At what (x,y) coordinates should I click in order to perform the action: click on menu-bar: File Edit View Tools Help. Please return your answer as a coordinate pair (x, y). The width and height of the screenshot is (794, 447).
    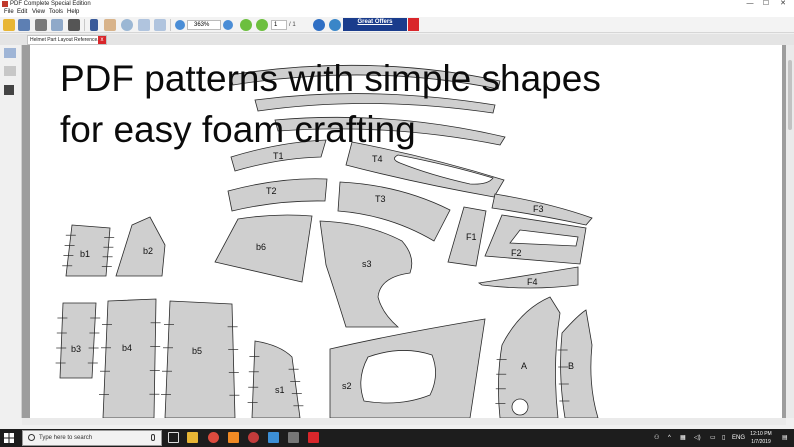
    Looking at the image, I should click on (397, 12).